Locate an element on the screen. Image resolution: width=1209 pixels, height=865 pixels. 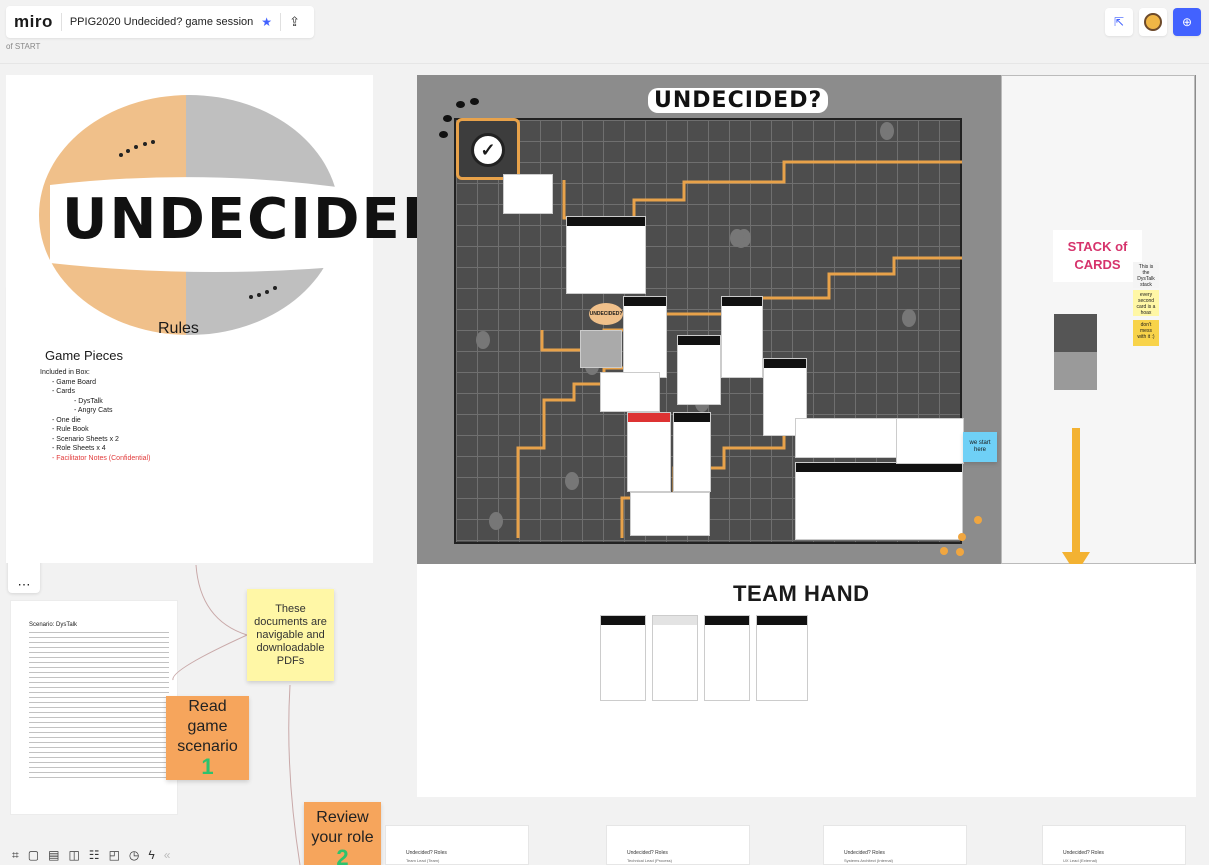
list-item: - Angry Cats is located at coordinates (93, 410).